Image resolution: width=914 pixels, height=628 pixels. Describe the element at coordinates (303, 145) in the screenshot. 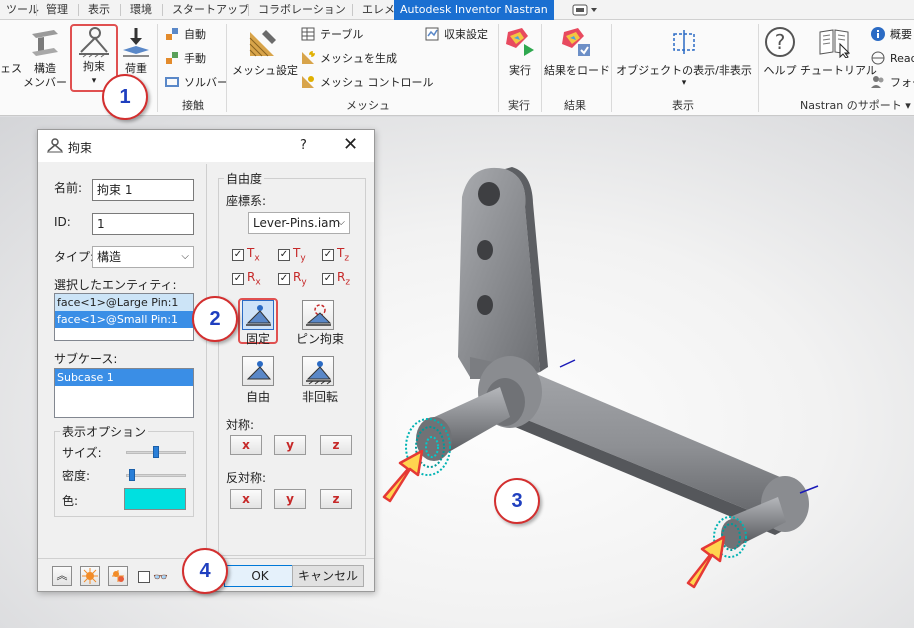

I see `dialog-help-button: ?` at that location.